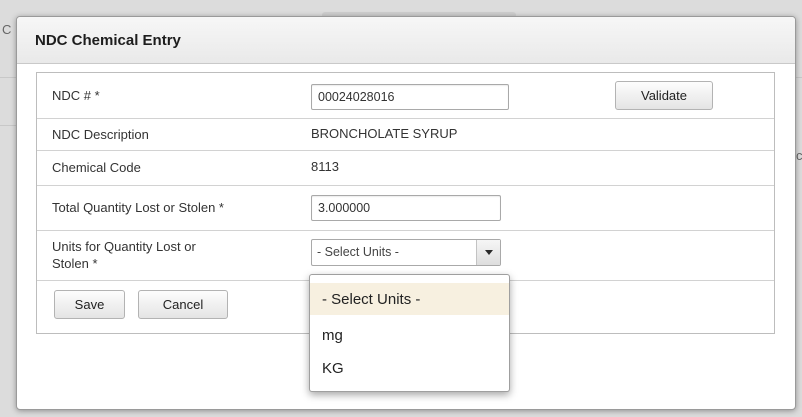  Describe the element at coordinates (7, 29) in the screenshot. I see `background-text-fragment: C` at that location.